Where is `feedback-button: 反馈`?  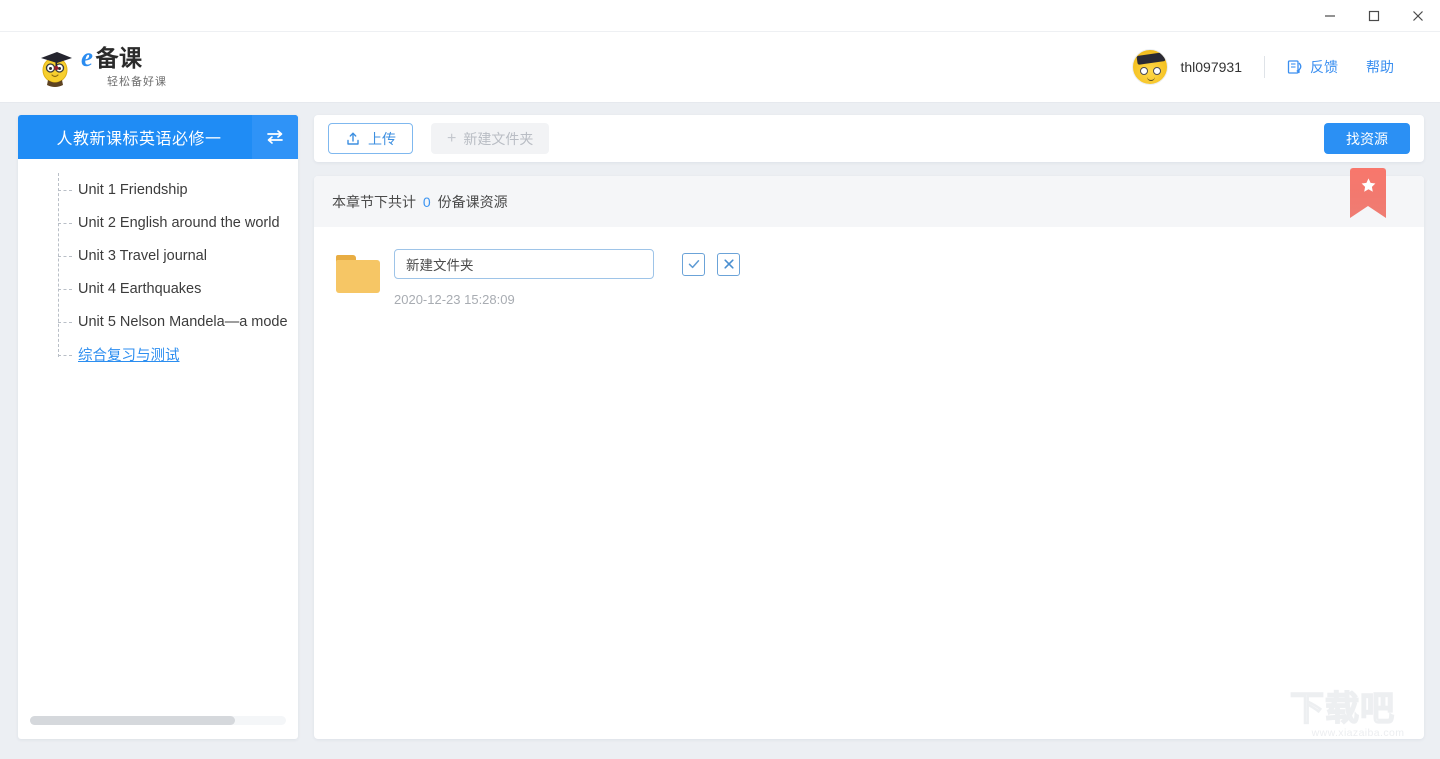
feedback-button: 反馈 is located at coordinates (1312, 67).